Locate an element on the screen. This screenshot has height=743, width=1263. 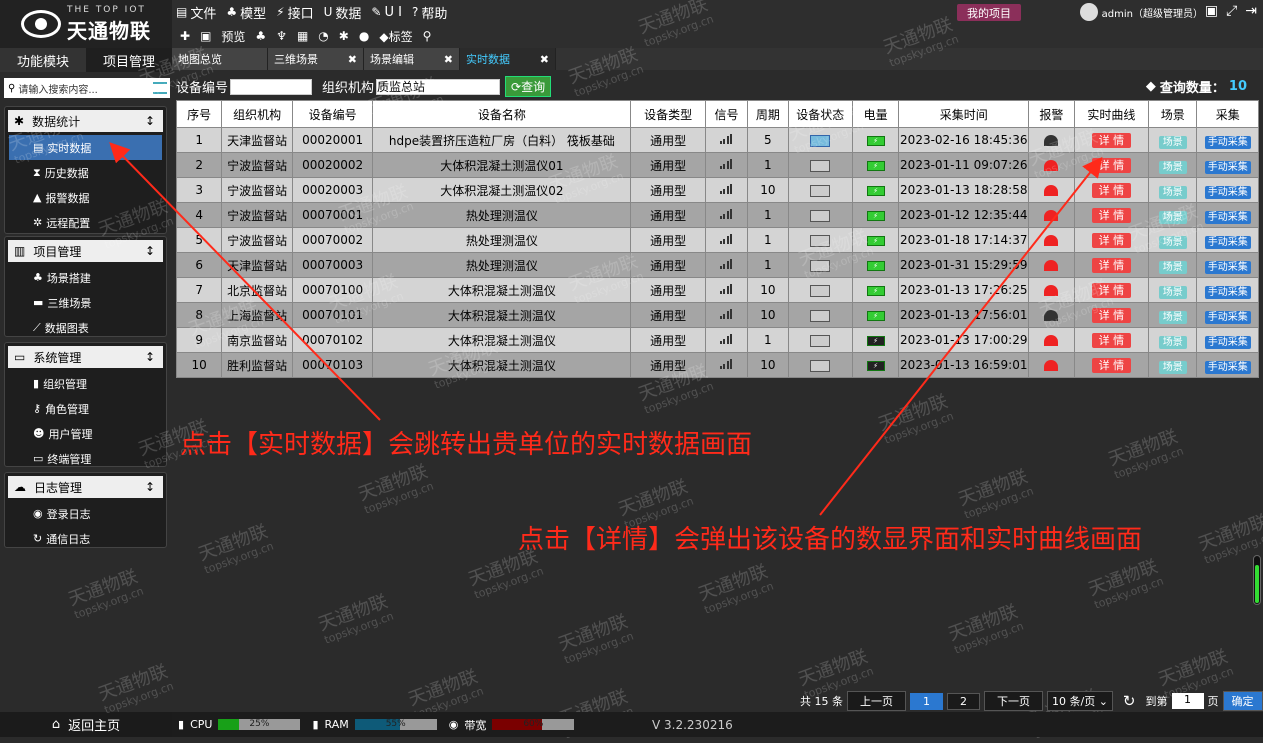
page-1-button: 1 is located at coordinates (926, 701).